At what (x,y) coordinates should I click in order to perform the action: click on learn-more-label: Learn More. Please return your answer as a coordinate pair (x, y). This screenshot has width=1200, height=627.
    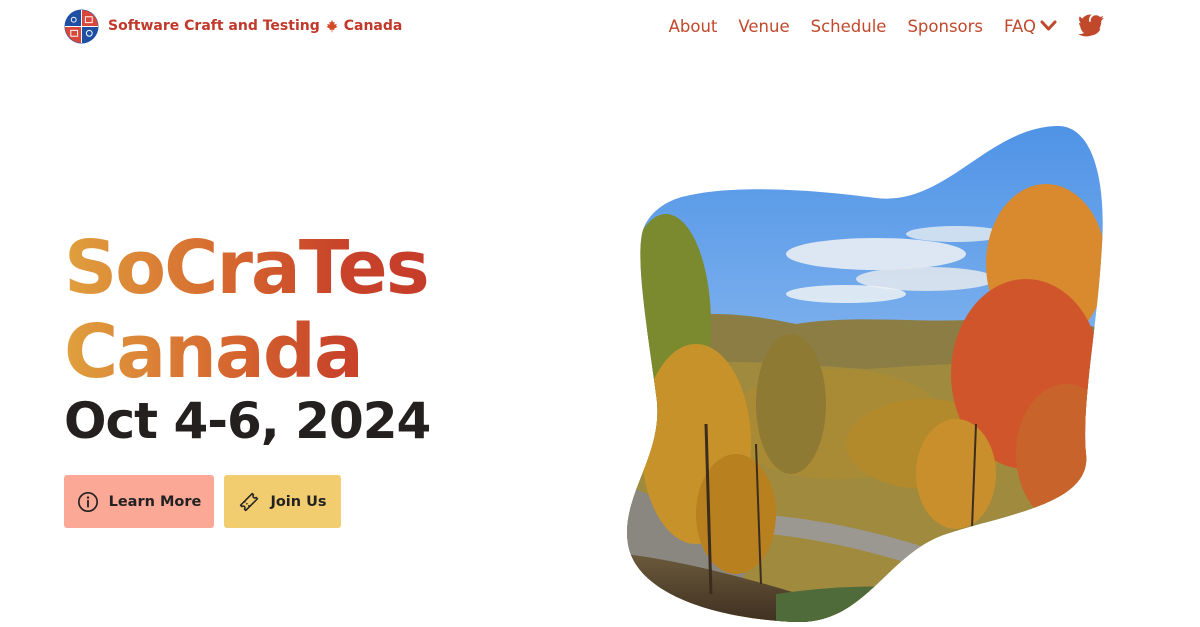
    Looking at the image, I should click on (155, 501).